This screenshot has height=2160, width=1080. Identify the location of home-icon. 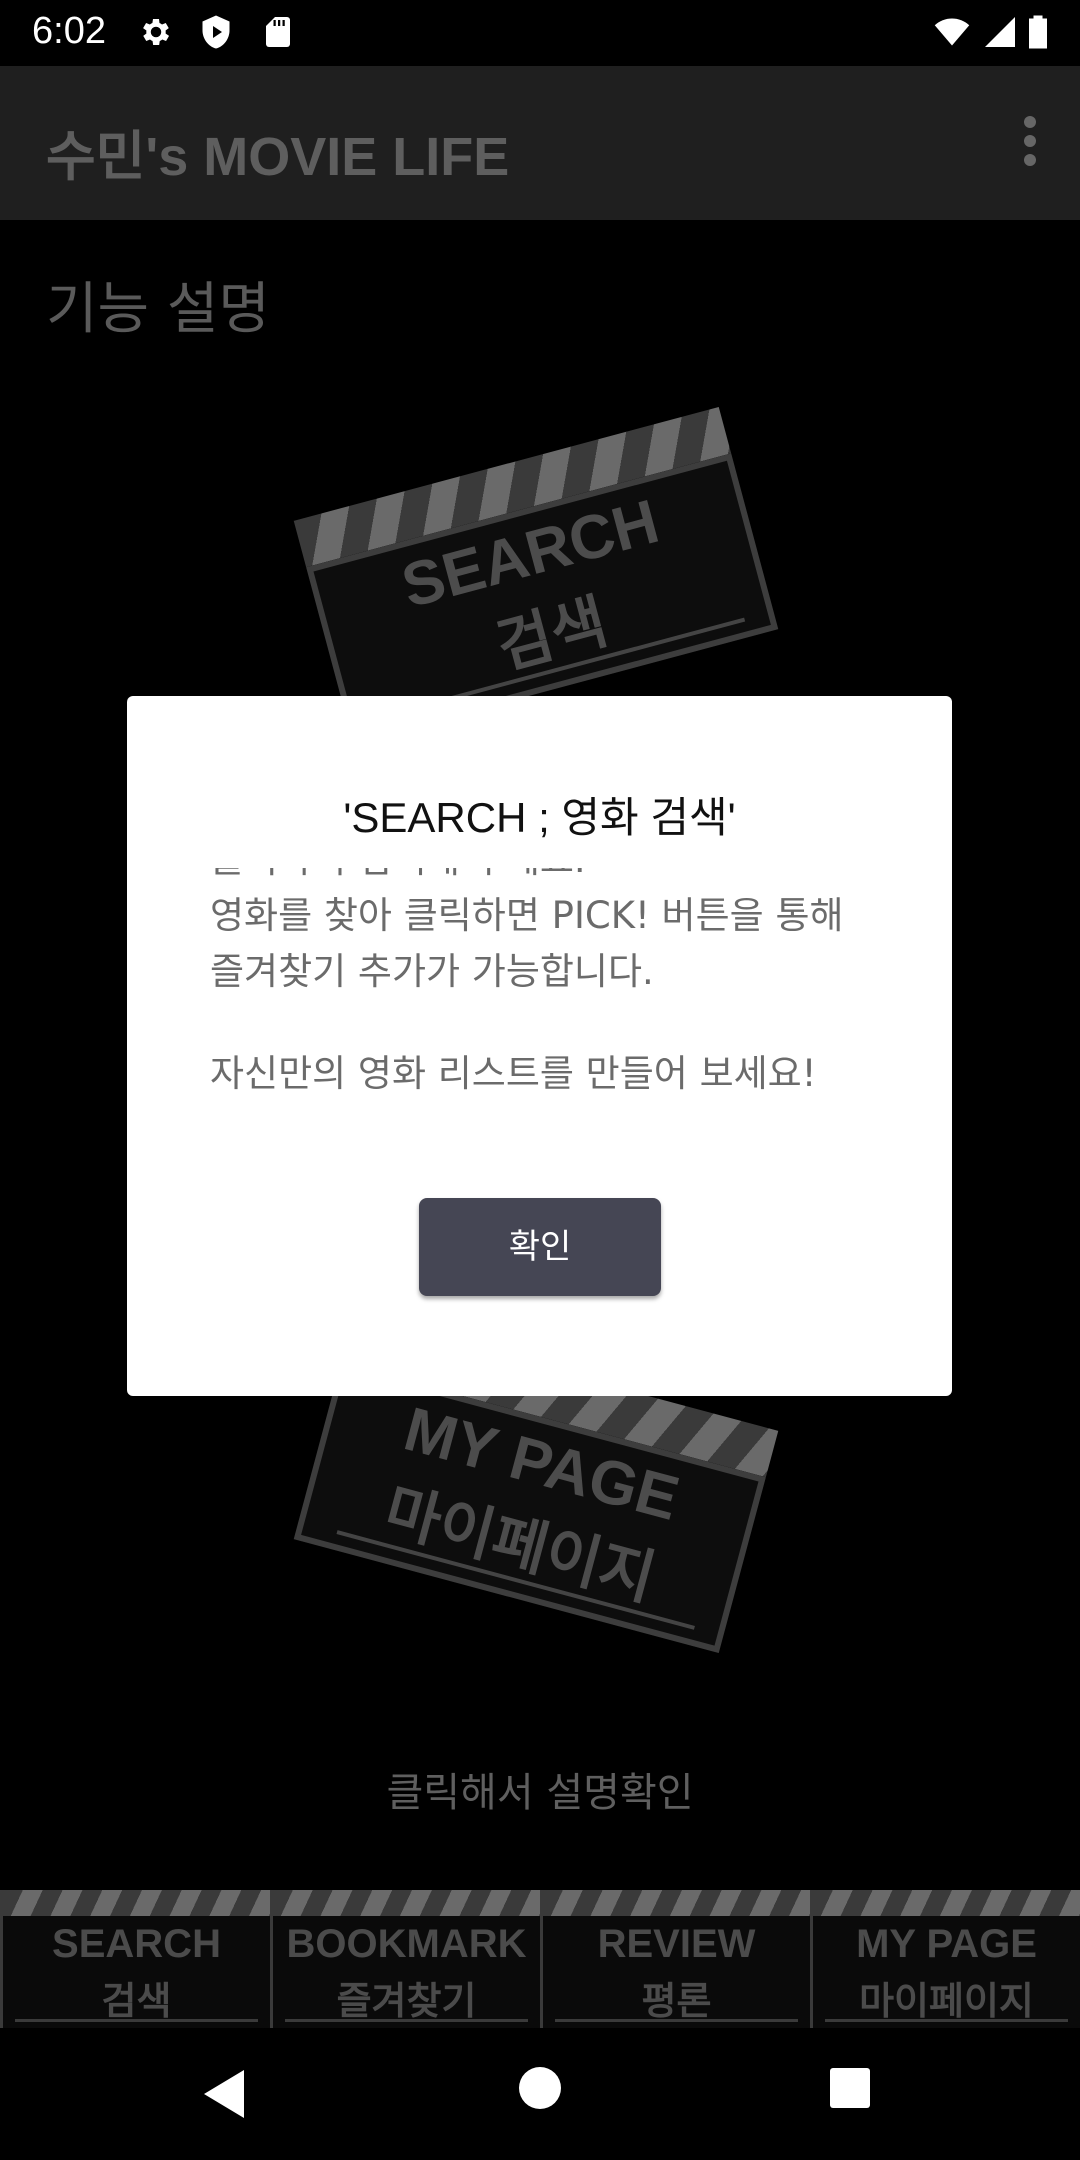
(540, 2088).